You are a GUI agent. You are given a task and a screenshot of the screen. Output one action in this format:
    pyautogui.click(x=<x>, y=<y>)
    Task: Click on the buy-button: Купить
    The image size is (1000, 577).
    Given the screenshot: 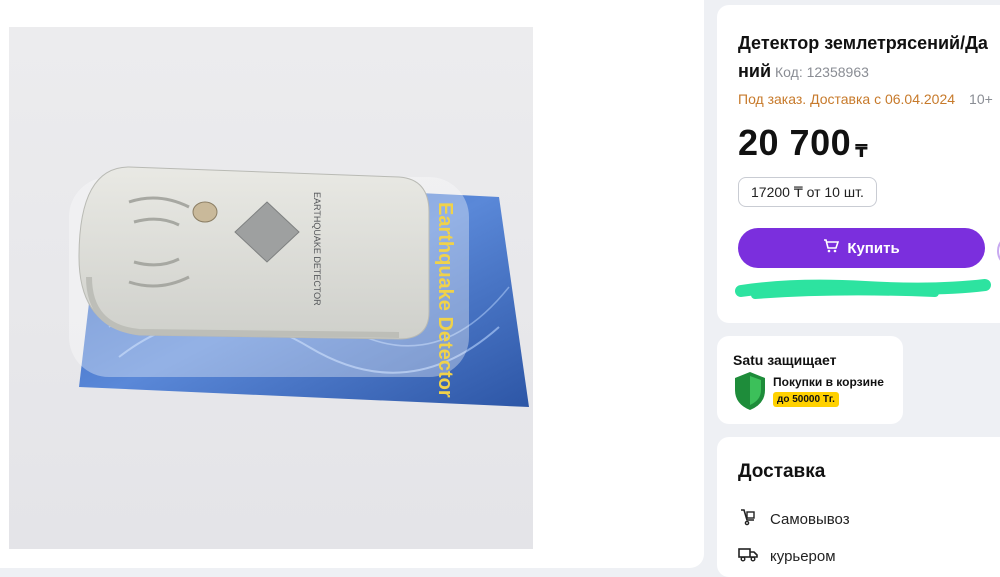 What is the action you would take?
    pyautogui.click(x=861, y=248)
    